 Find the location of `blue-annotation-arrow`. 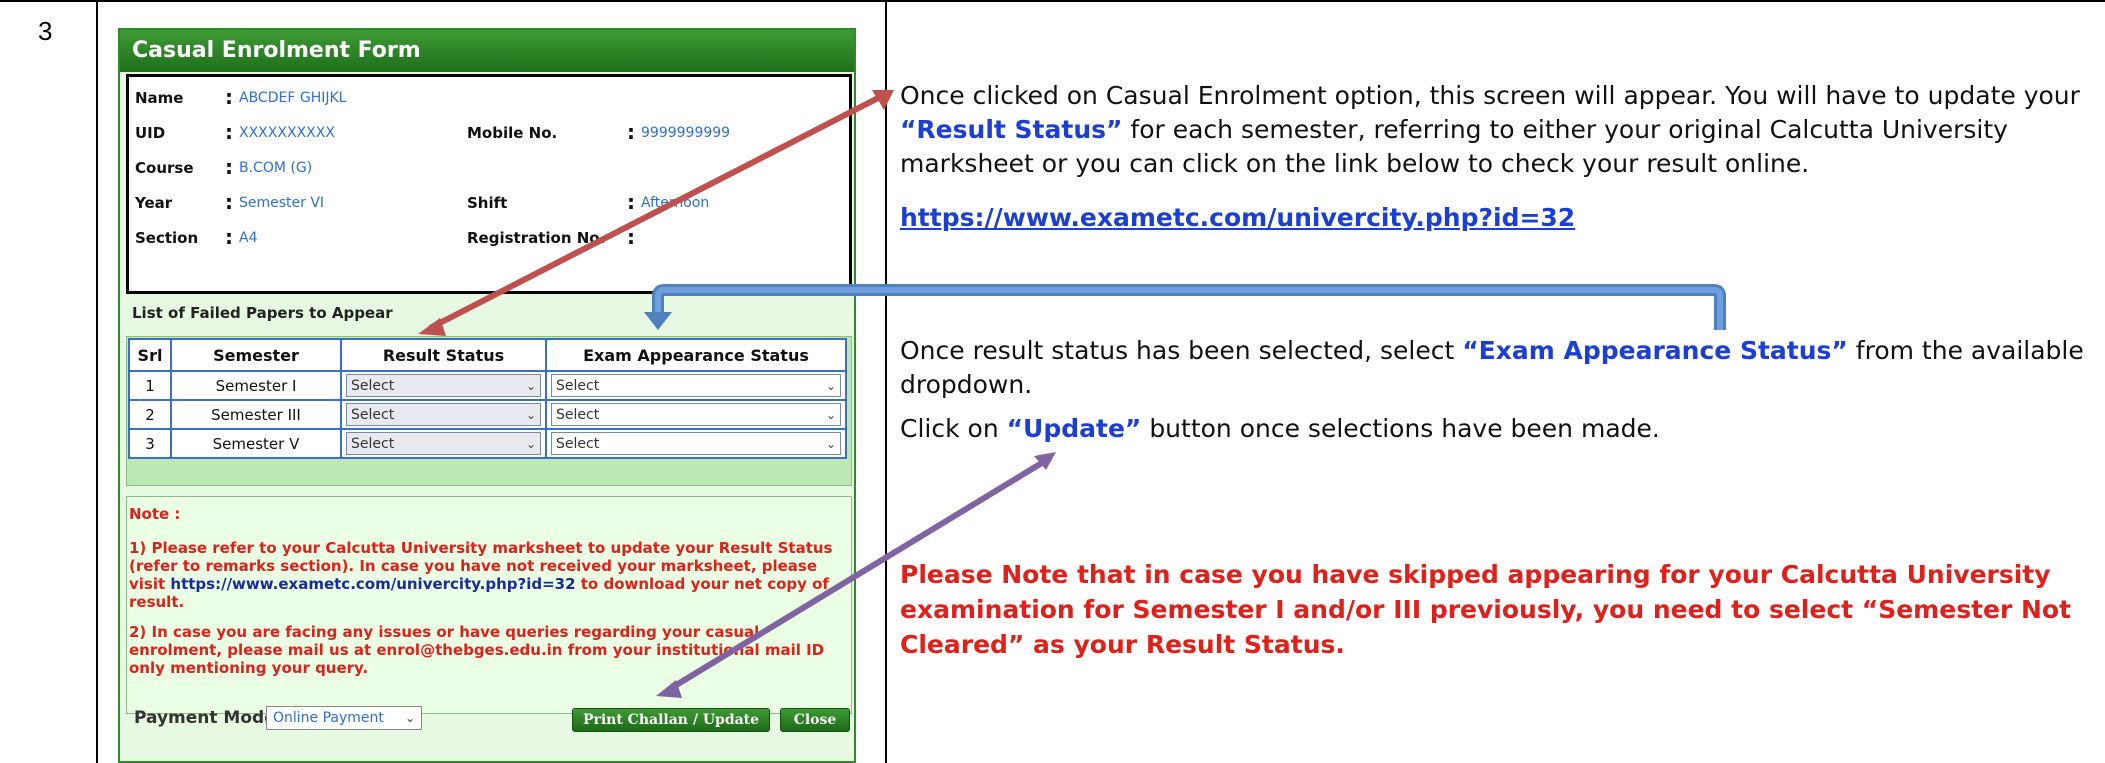

blue-annotation-arrow is located at coordinates (1185, 307).